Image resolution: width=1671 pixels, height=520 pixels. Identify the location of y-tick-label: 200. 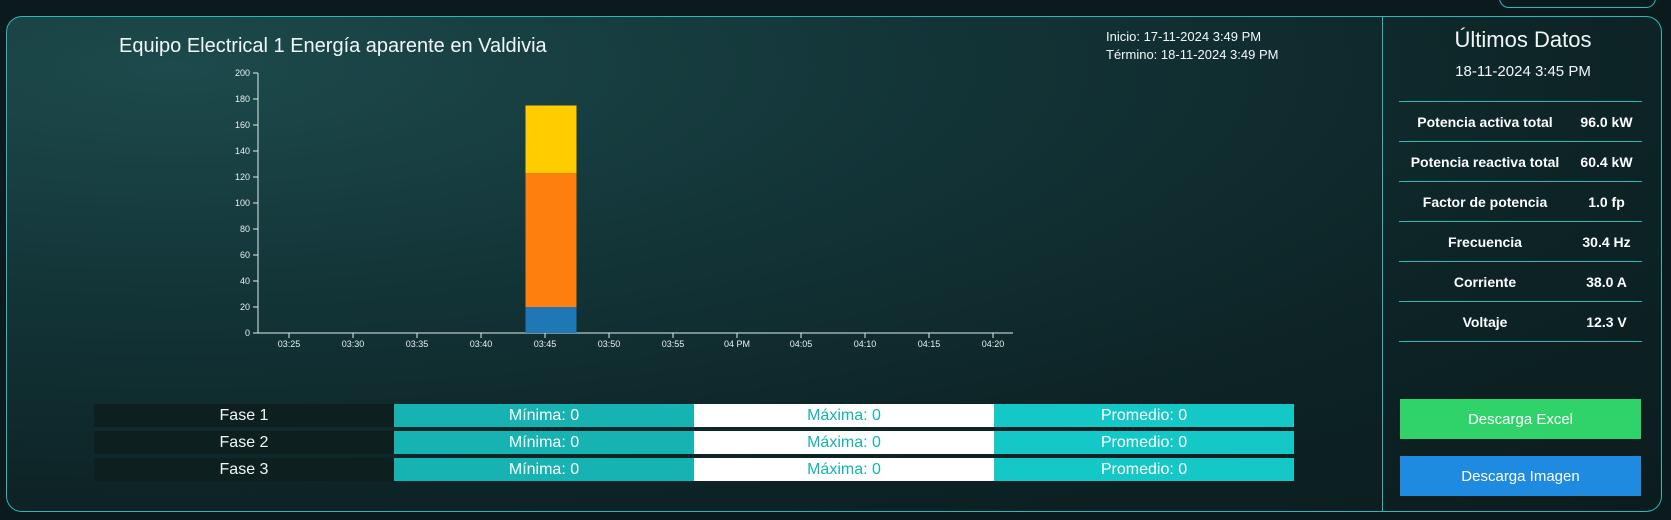
(242, 73).